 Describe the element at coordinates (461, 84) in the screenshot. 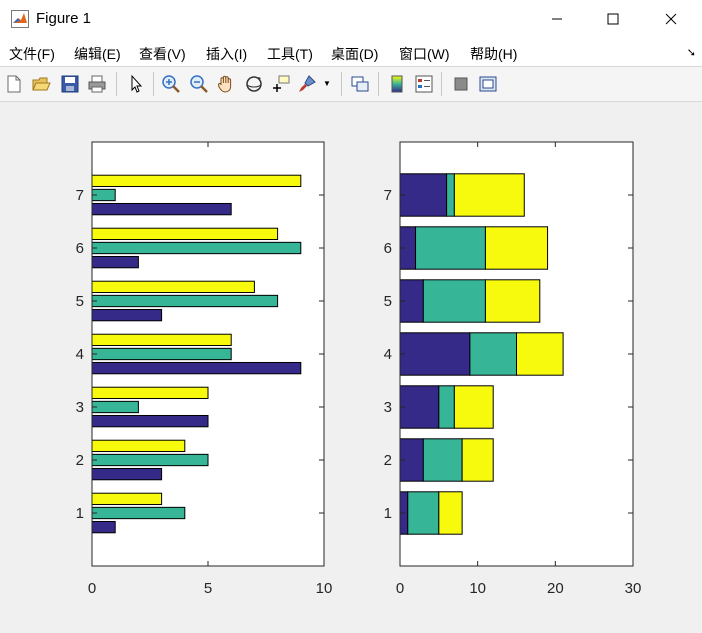

I see `hide-plot-tools-icon` at that location.